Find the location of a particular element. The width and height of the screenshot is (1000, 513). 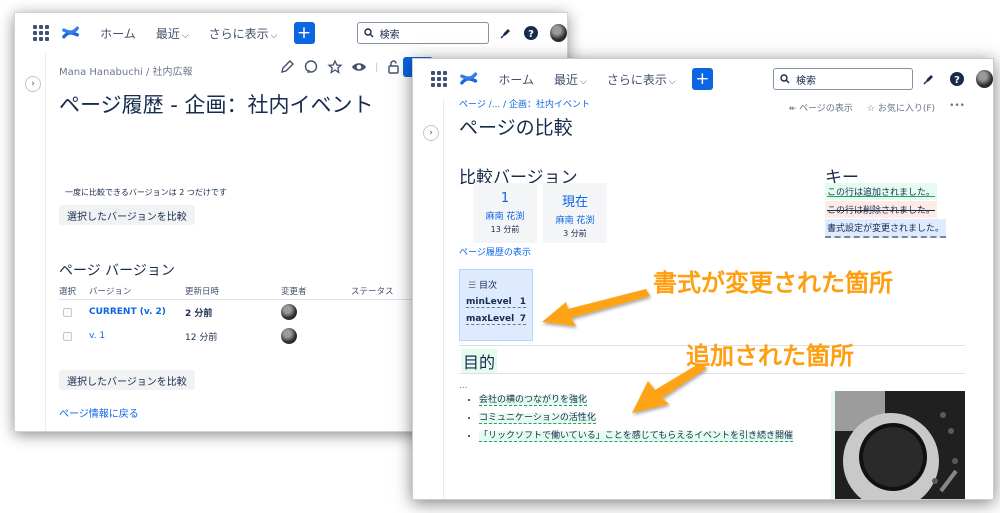

view-page-link: ↞ ページの表示 is located at coordinates (821, 107).